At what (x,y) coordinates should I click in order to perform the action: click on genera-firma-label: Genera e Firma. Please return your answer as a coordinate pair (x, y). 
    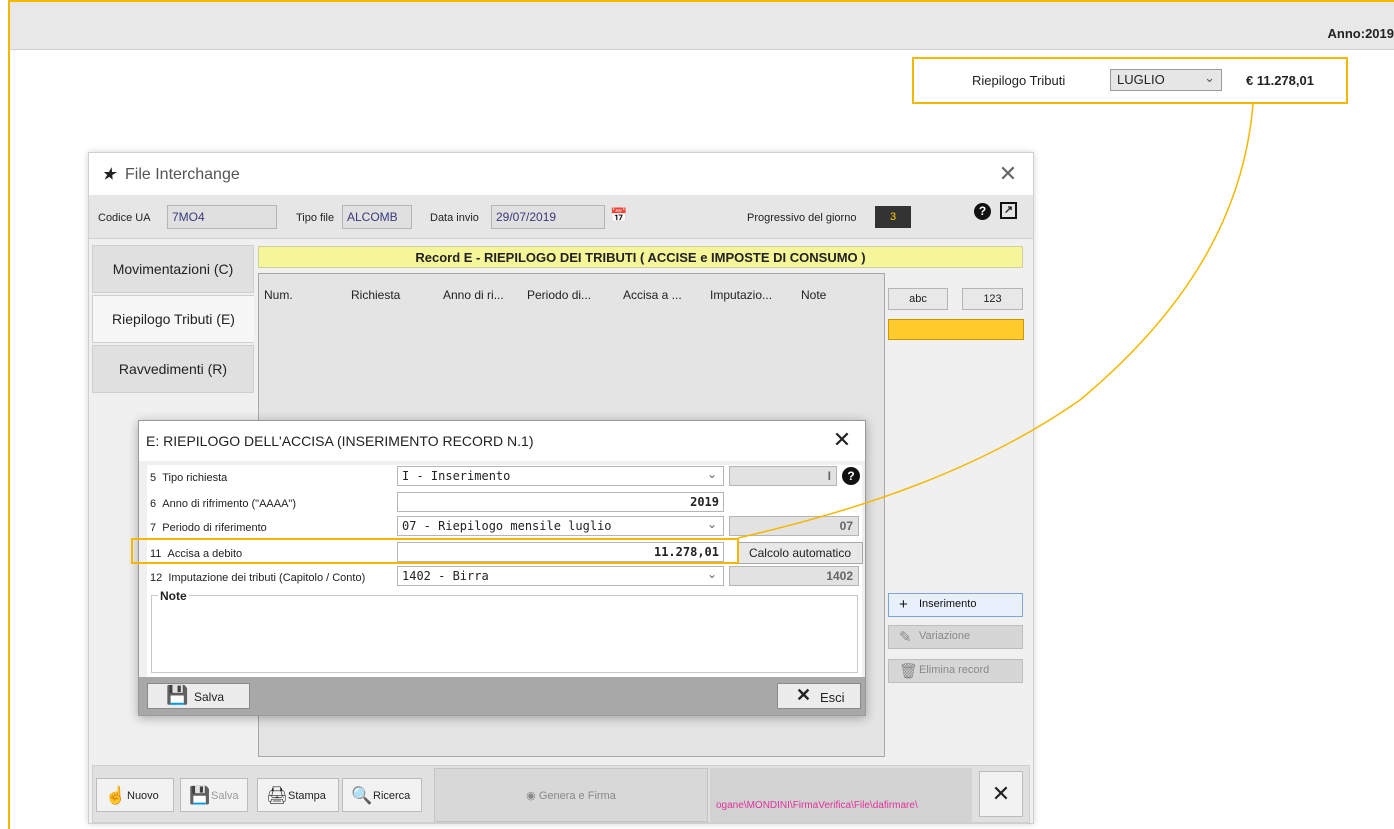
    Looking at the image, I should click on (577, 796).